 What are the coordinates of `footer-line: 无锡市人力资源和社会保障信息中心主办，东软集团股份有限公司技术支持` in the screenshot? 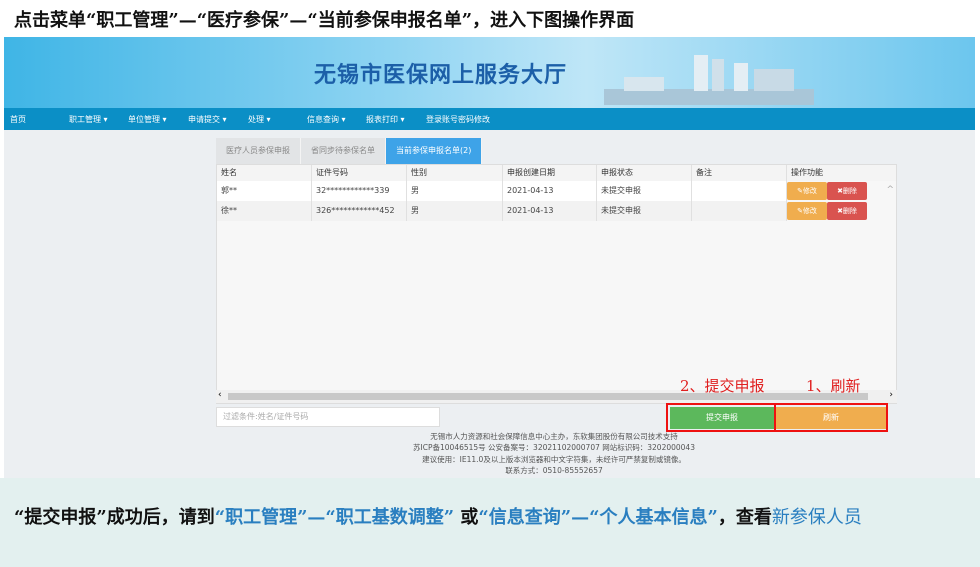 It's located at (554, 436).